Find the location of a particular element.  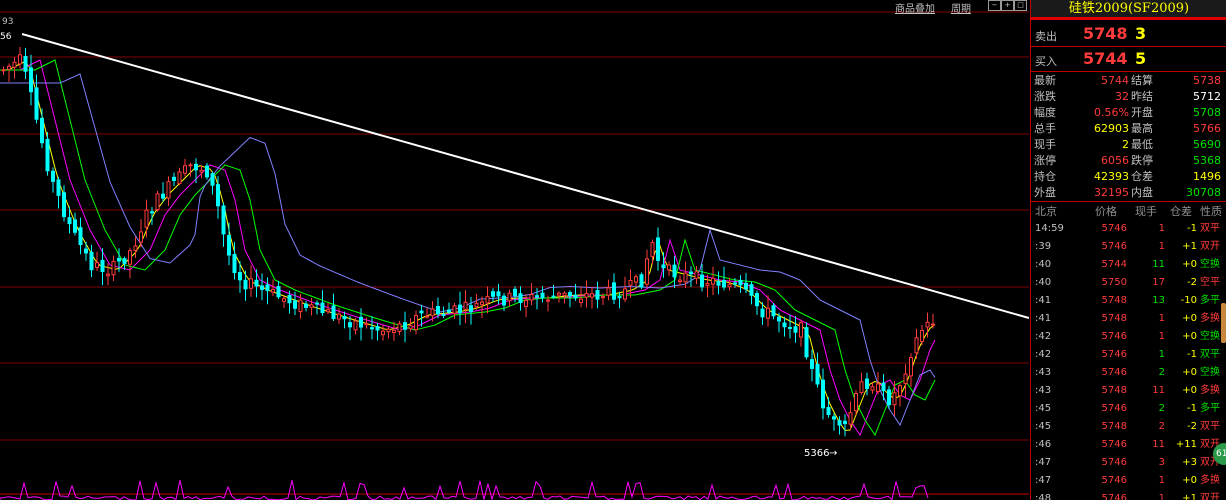

tick-oi-change: +0 is located at coordinates (1189, 336).